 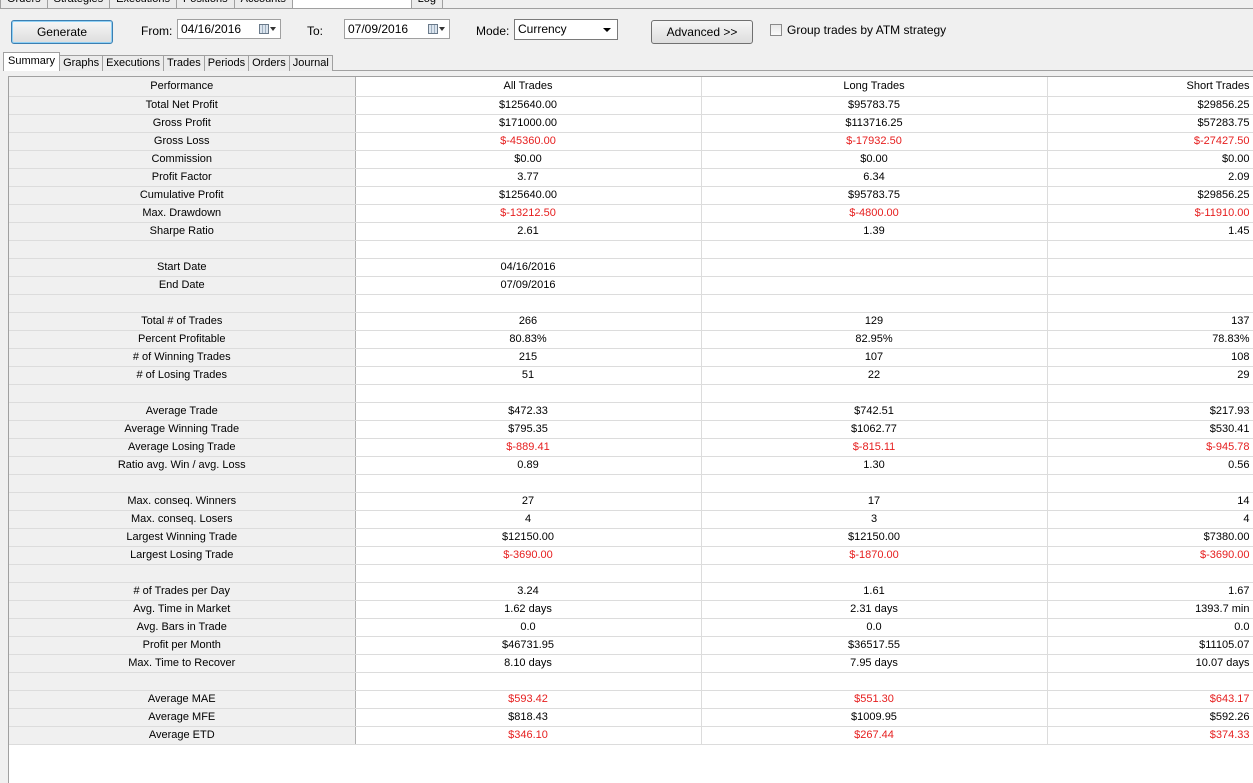 What do you see at coordinates (874, 357) in the screenshot?
I see `metric-value-long-trades: 107` at bounding box center [874, 357].